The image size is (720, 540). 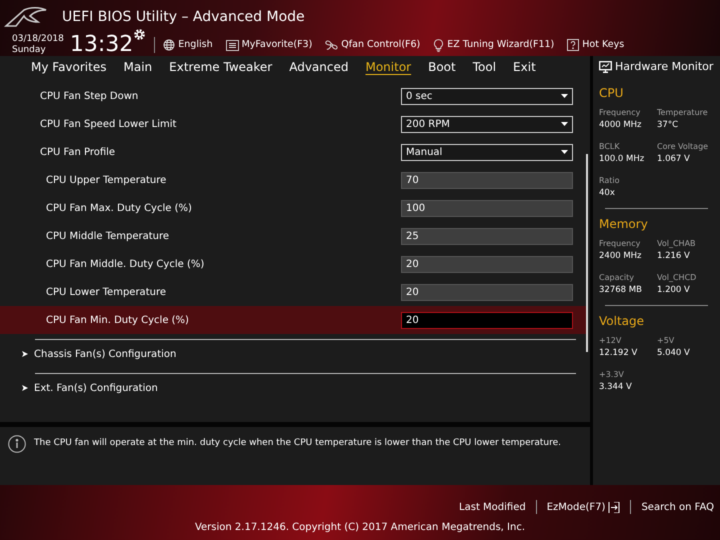 I want to click on stat-value: 12.192 V, so click(x=618, y=353).